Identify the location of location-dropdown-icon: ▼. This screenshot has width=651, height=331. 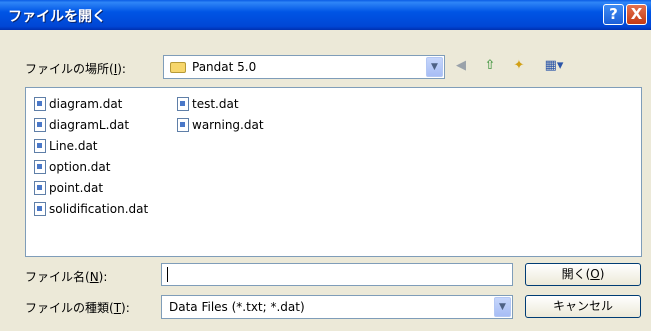
(434, 67).